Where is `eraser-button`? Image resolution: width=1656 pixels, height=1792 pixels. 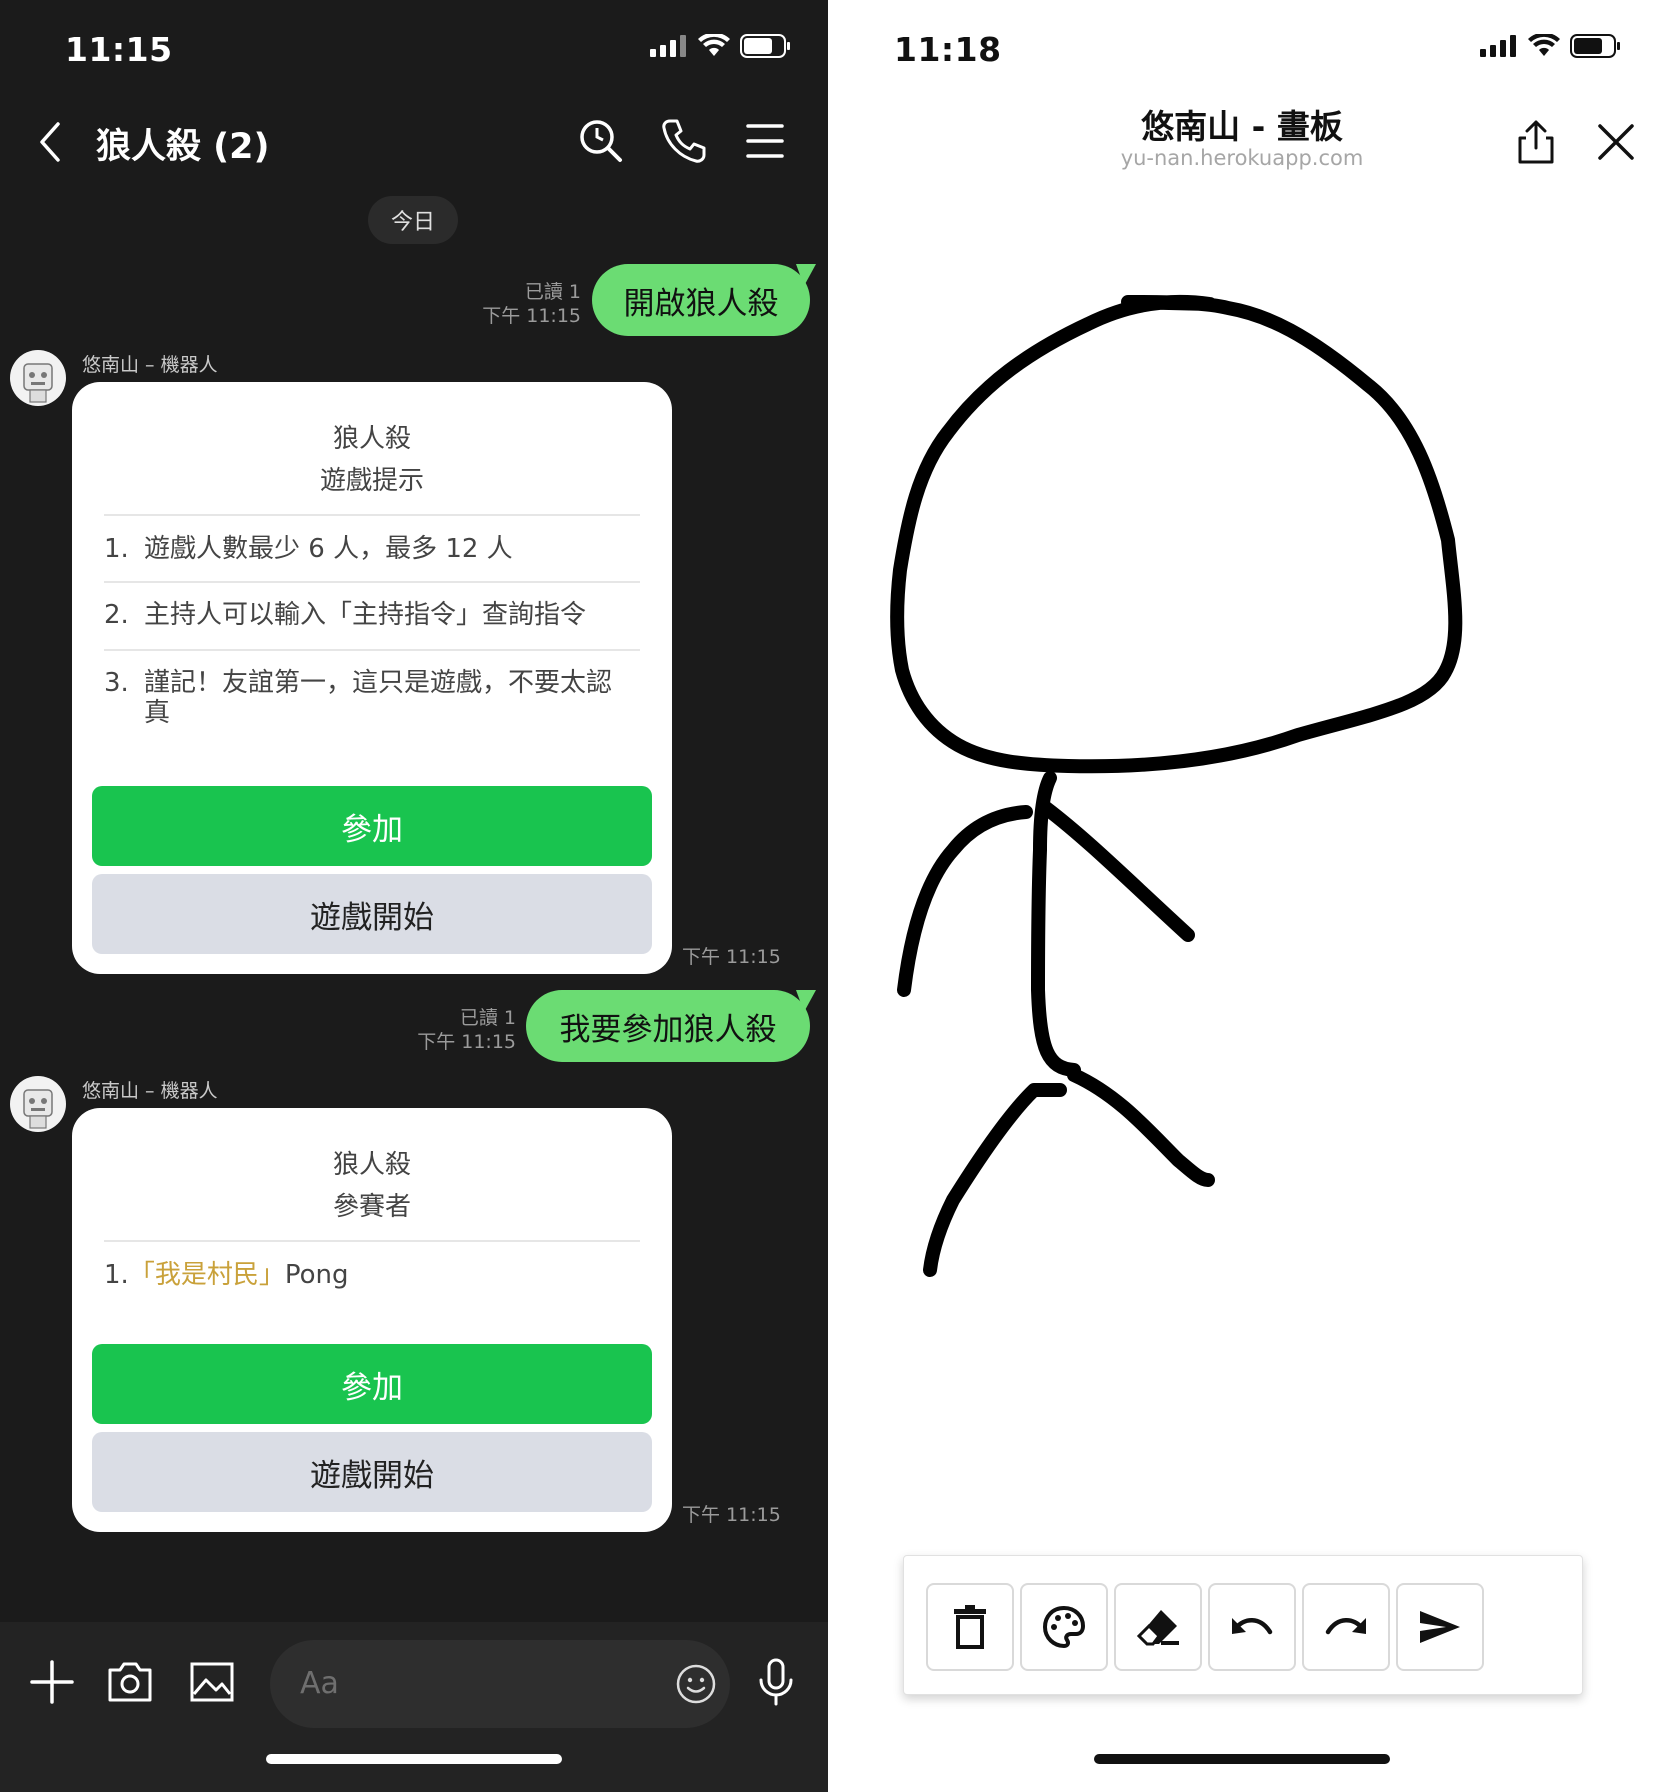 eraser-button is located at coordinates (1158, 1627).